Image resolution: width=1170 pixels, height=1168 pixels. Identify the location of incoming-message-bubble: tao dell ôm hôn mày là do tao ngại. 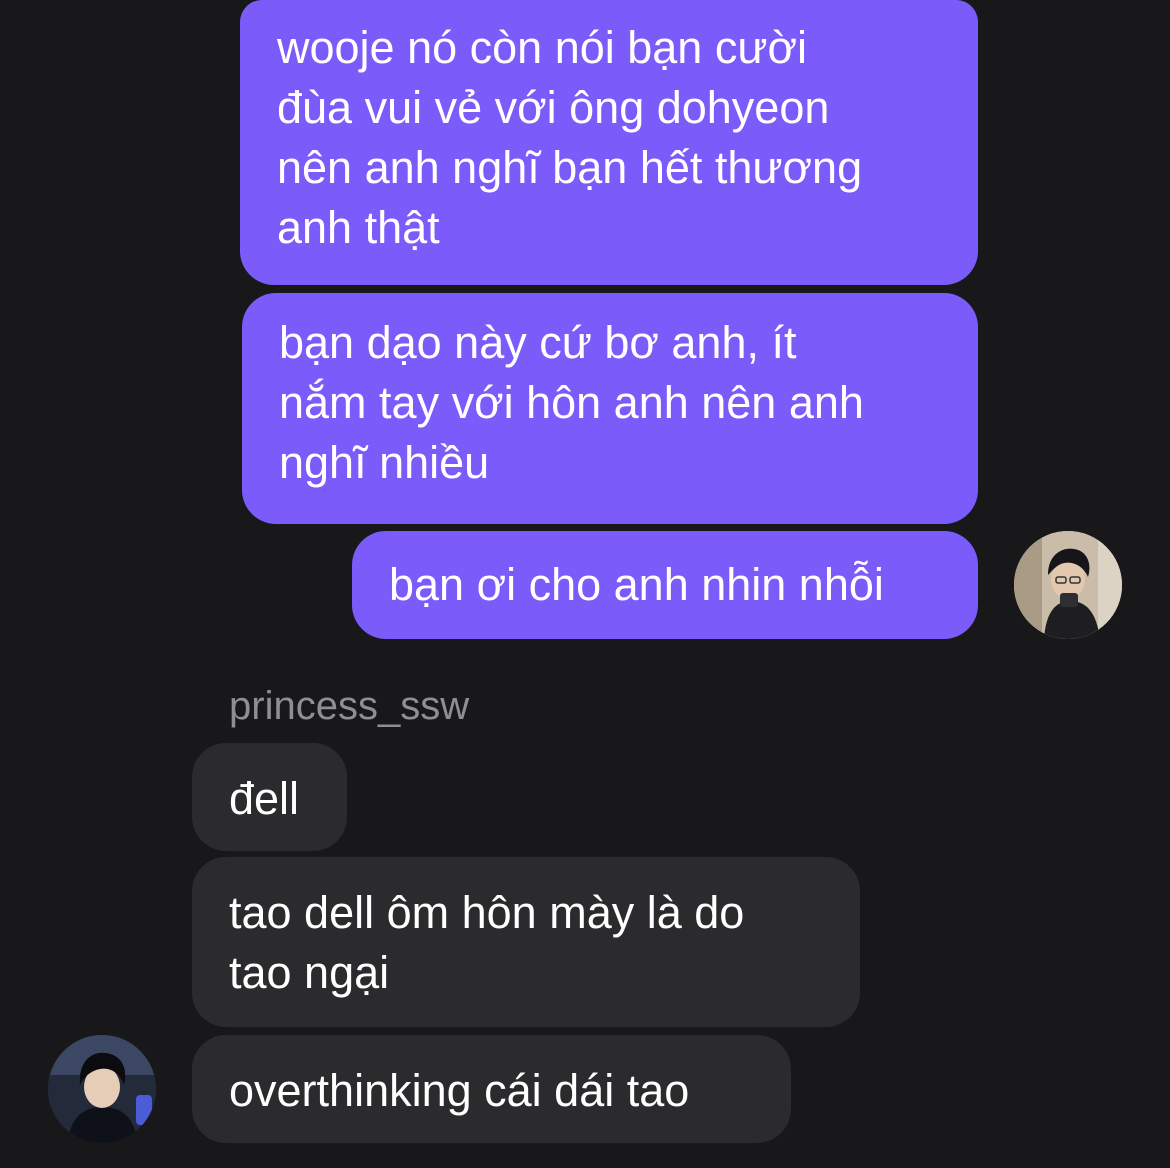
(526, 942).